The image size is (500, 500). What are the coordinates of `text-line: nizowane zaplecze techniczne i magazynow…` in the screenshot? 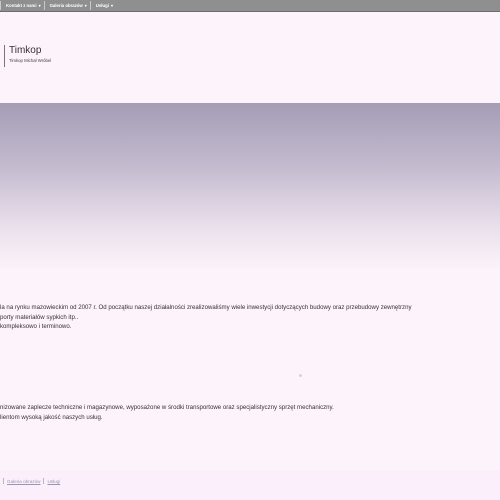 It's located at (167, 407).